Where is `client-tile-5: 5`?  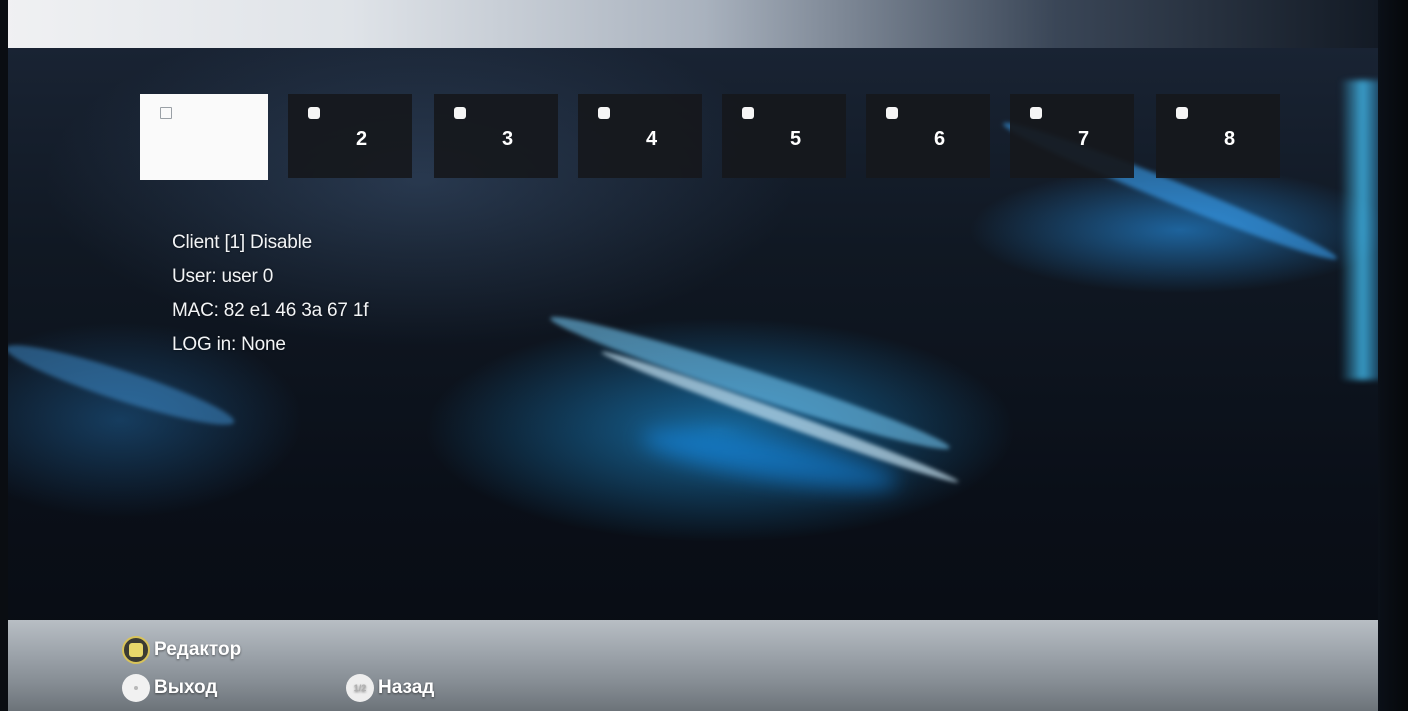
client-tile-5: 5 is located at coordinates (784, 136).